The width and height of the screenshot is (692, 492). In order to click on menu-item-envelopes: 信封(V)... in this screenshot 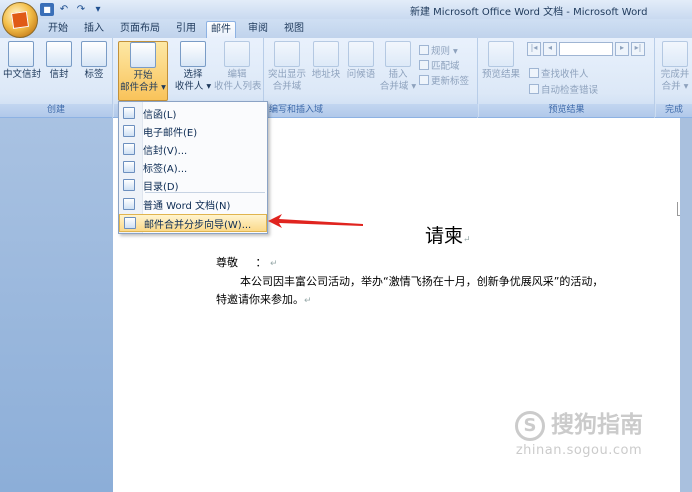, I will do `click(193, 149)`.